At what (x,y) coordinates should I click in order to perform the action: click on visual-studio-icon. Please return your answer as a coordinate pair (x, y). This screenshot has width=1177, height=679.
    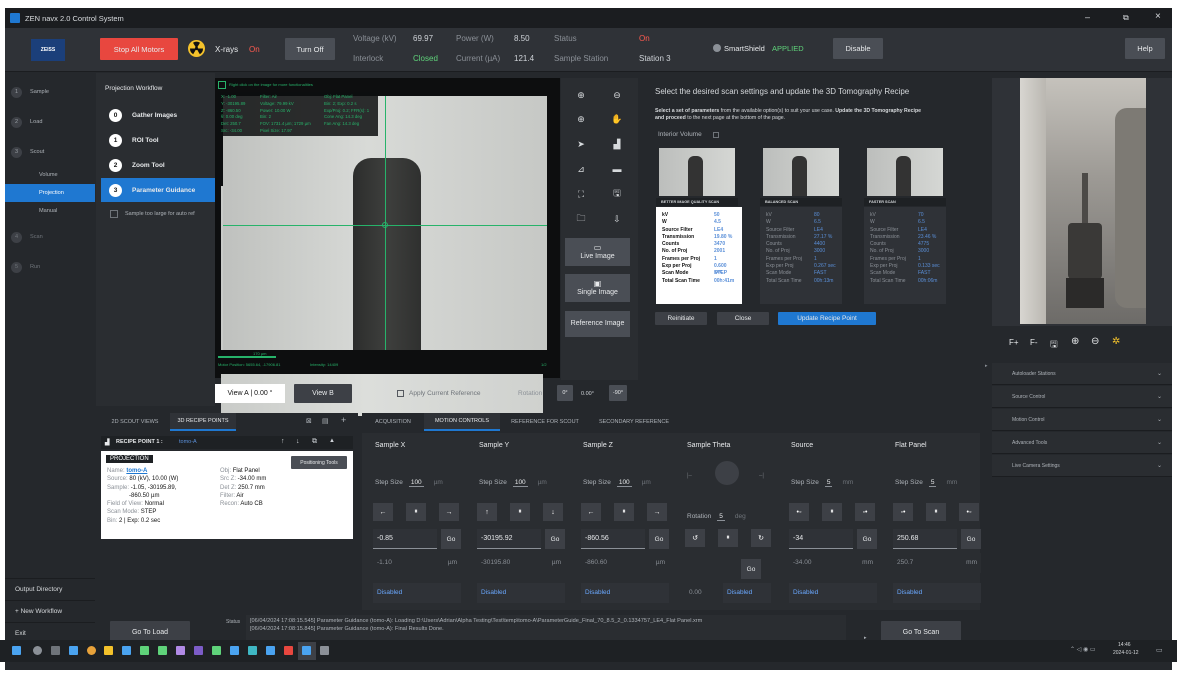
    Looking at the image, I should click on (180, 650).